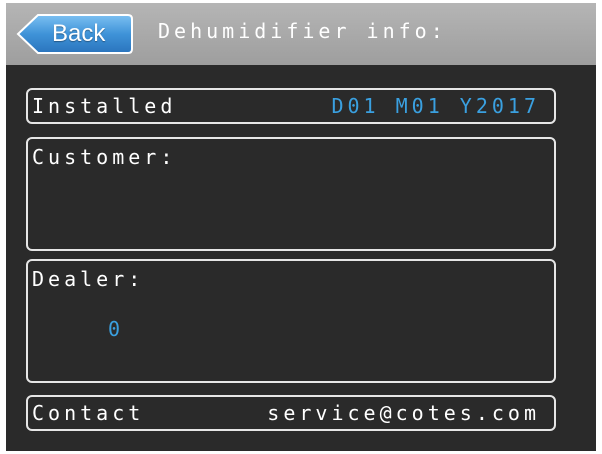 The image size is (602, 454). Describe the element at coordinates (79, 33) in the screenshot. I see `back-button-label: Back` at that location.